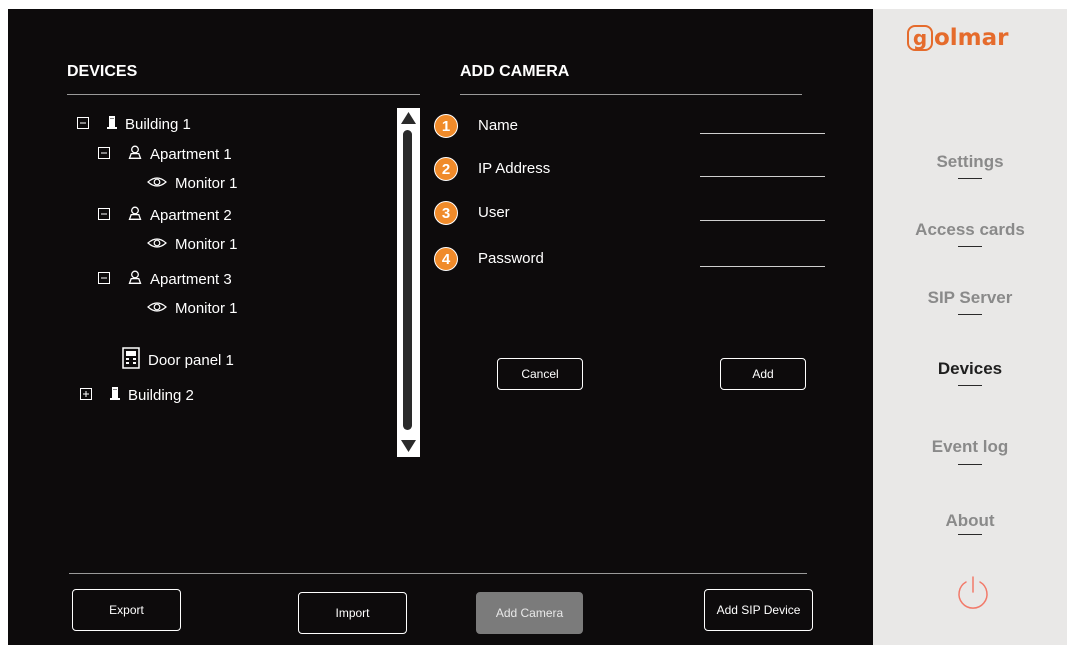  I want to click on tree-item-apartment-1: Apartment 1, so click(165, 154).